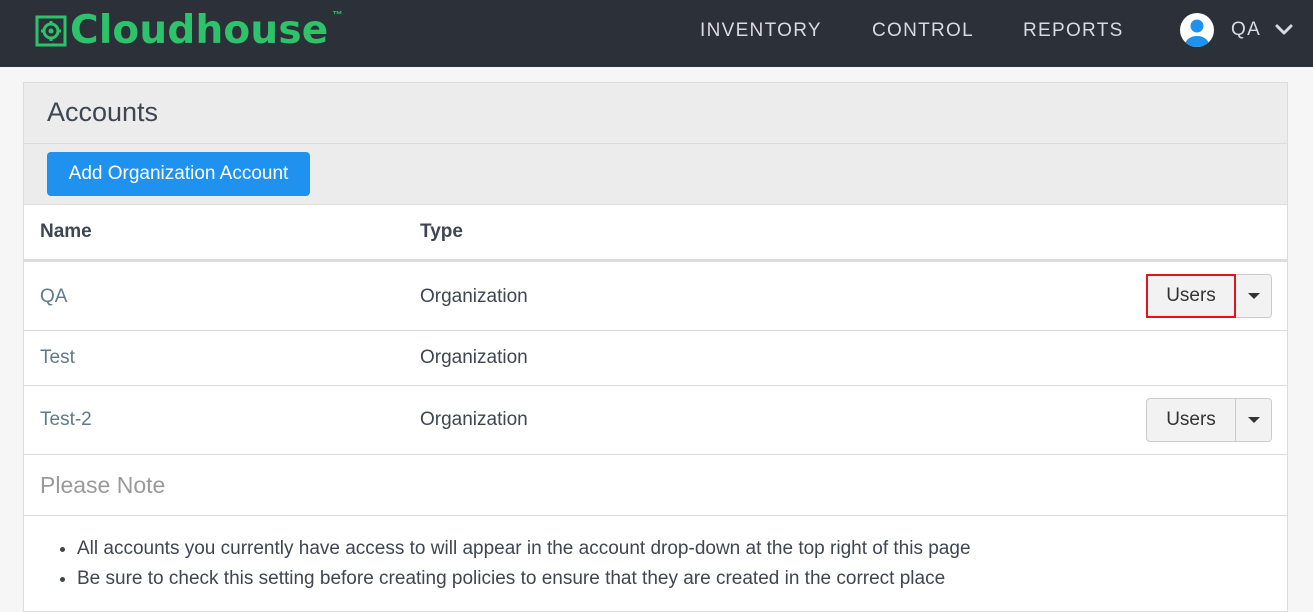 The width and height of the screenshot is (1313, 612). Describe the element at coordinates (923, 31) in the screenshot. I see `nav-control: CONTROL` at that location.